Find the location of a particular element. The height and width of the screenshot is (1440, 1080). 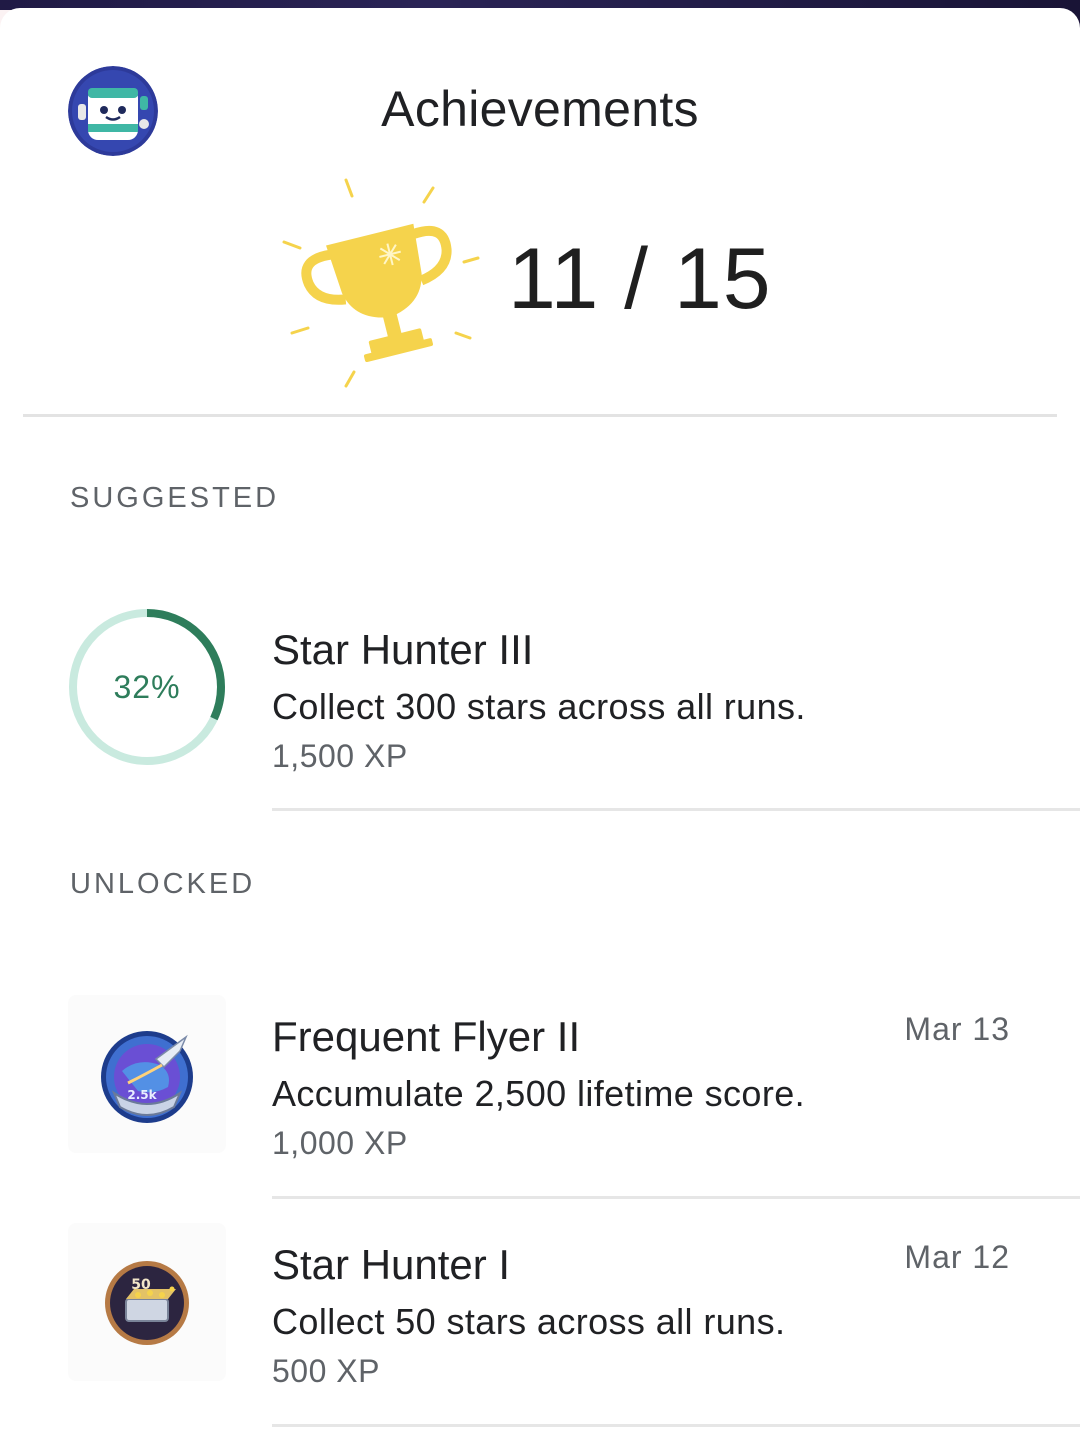

progress-ring: 32% is located at coordinates (147, 687).